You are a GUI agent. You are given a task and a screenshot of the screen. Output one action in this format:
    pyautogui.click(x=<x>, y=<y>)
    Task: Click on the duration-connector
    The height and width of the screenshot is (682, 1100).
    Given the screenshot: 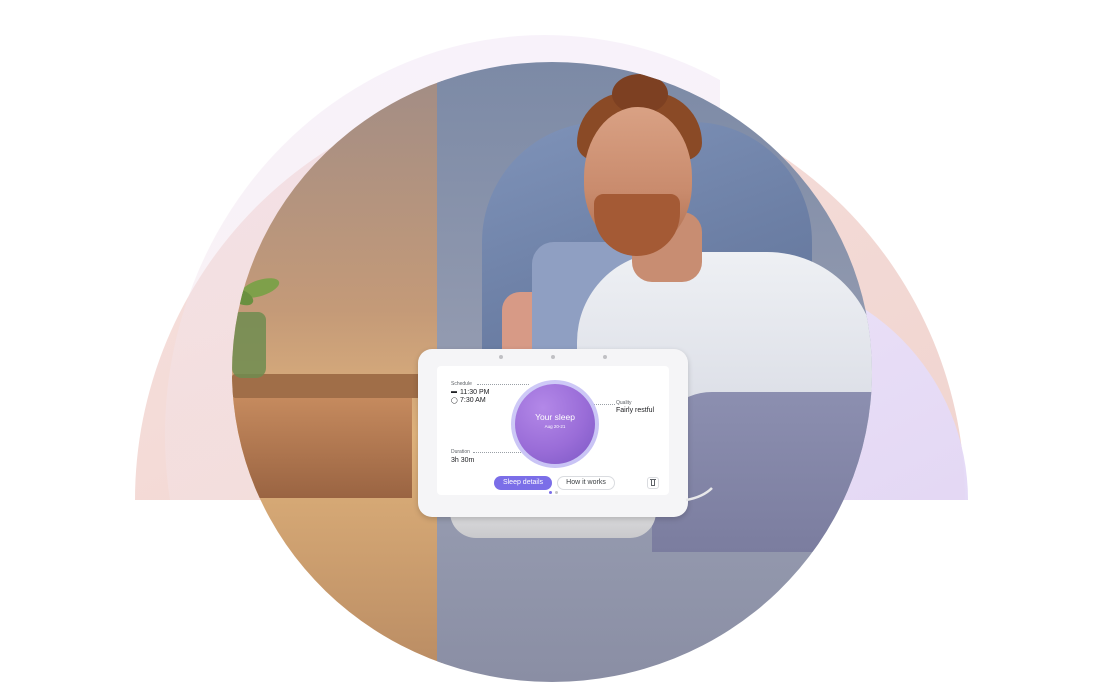 What is the action you would take?
    pyautogui.click(x=497, y=452)
    